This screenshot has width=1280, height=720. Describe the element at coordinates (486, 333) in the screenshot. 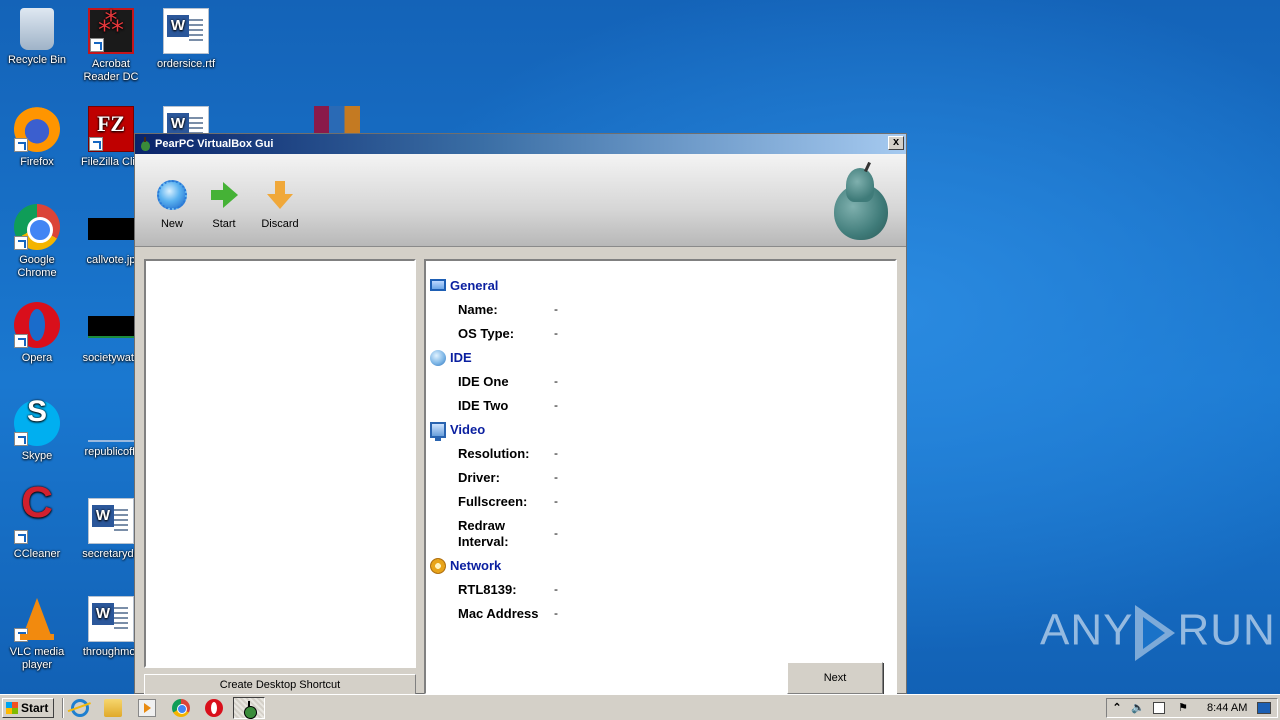

I see `detail-label: OS Type:` at that location.